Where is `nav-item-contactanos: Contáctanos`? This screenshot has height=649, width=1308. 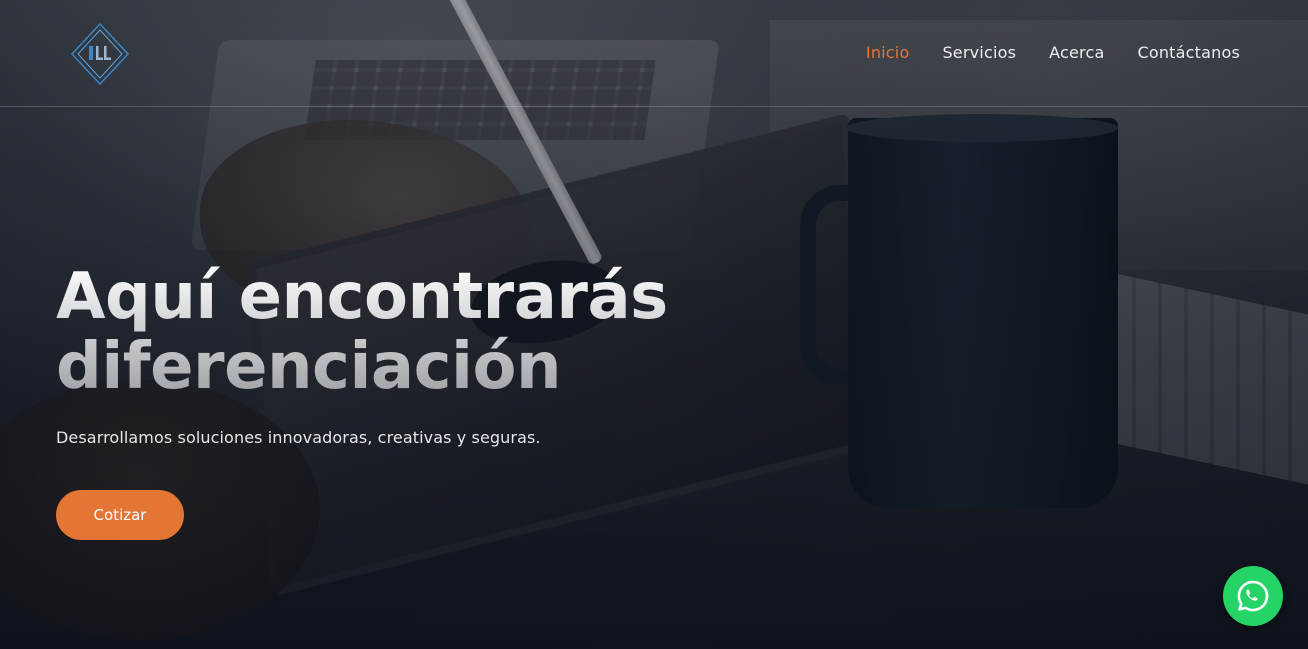
nav-item-contactanos: Contáctanos is located at coordinates (1188, 52).